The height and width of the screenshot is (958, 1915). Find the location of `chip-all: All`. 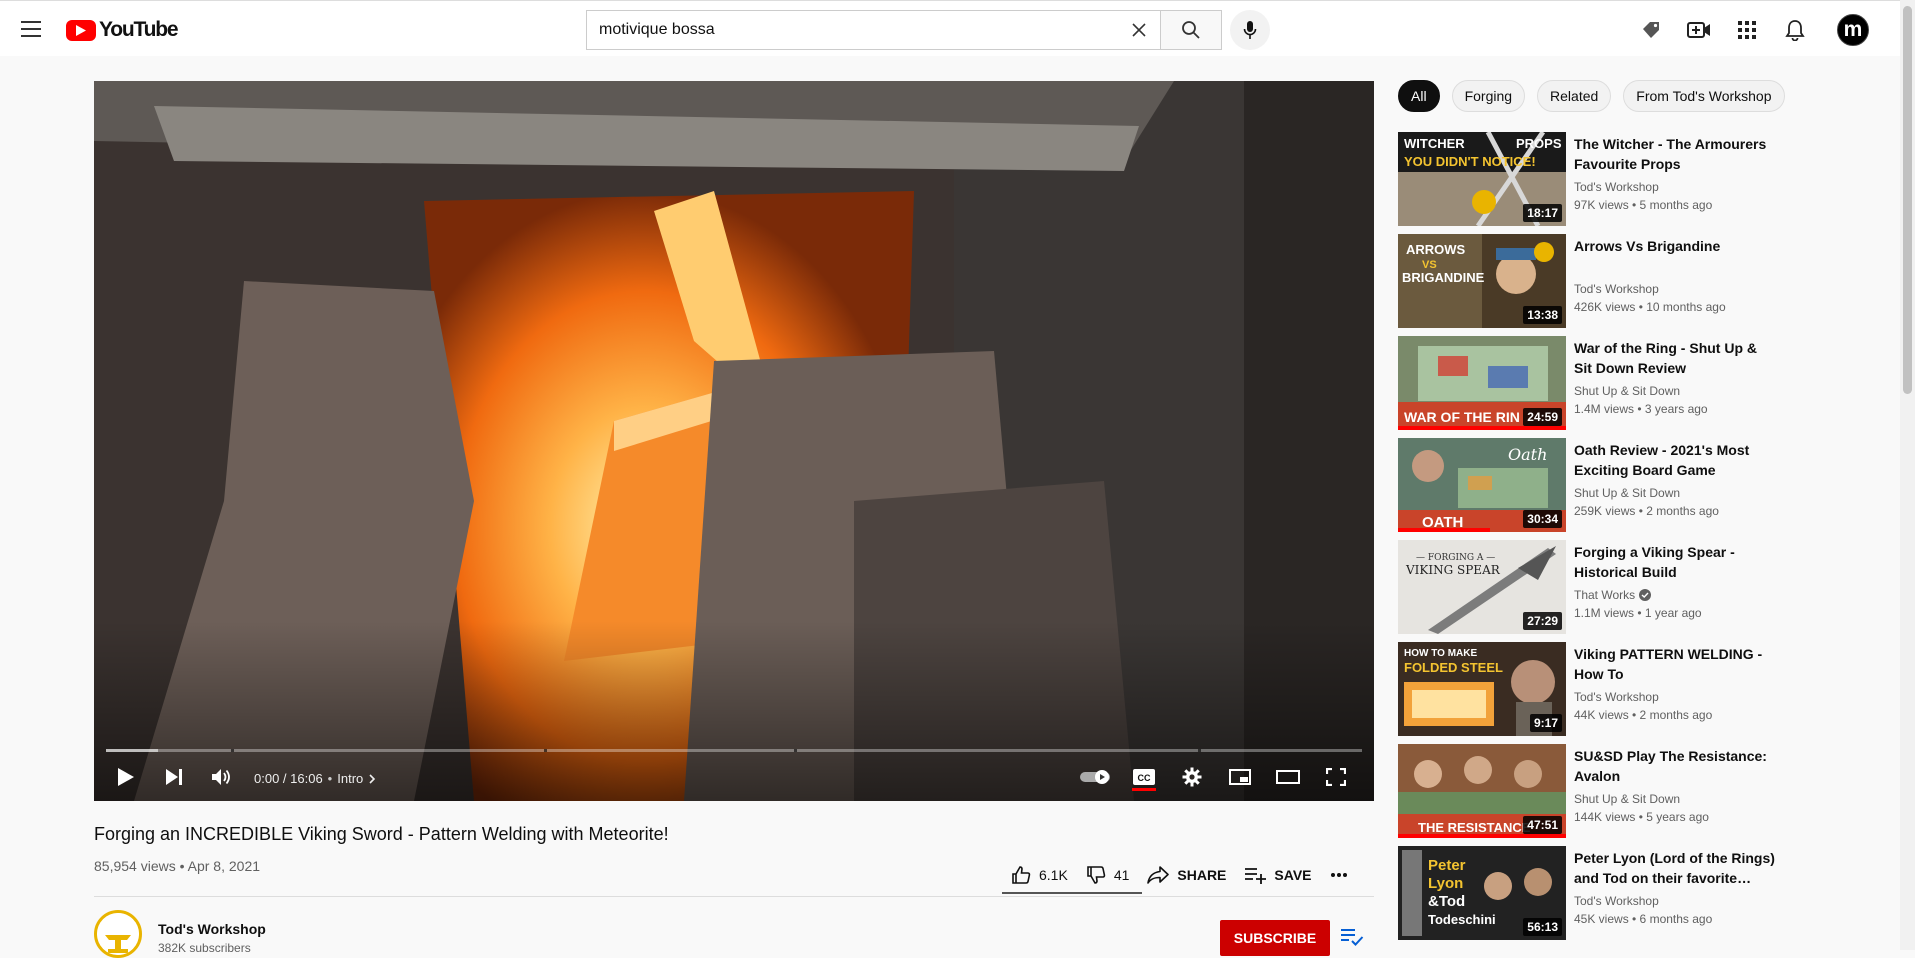

chip-all: All is located at coordinates (1419, 96).